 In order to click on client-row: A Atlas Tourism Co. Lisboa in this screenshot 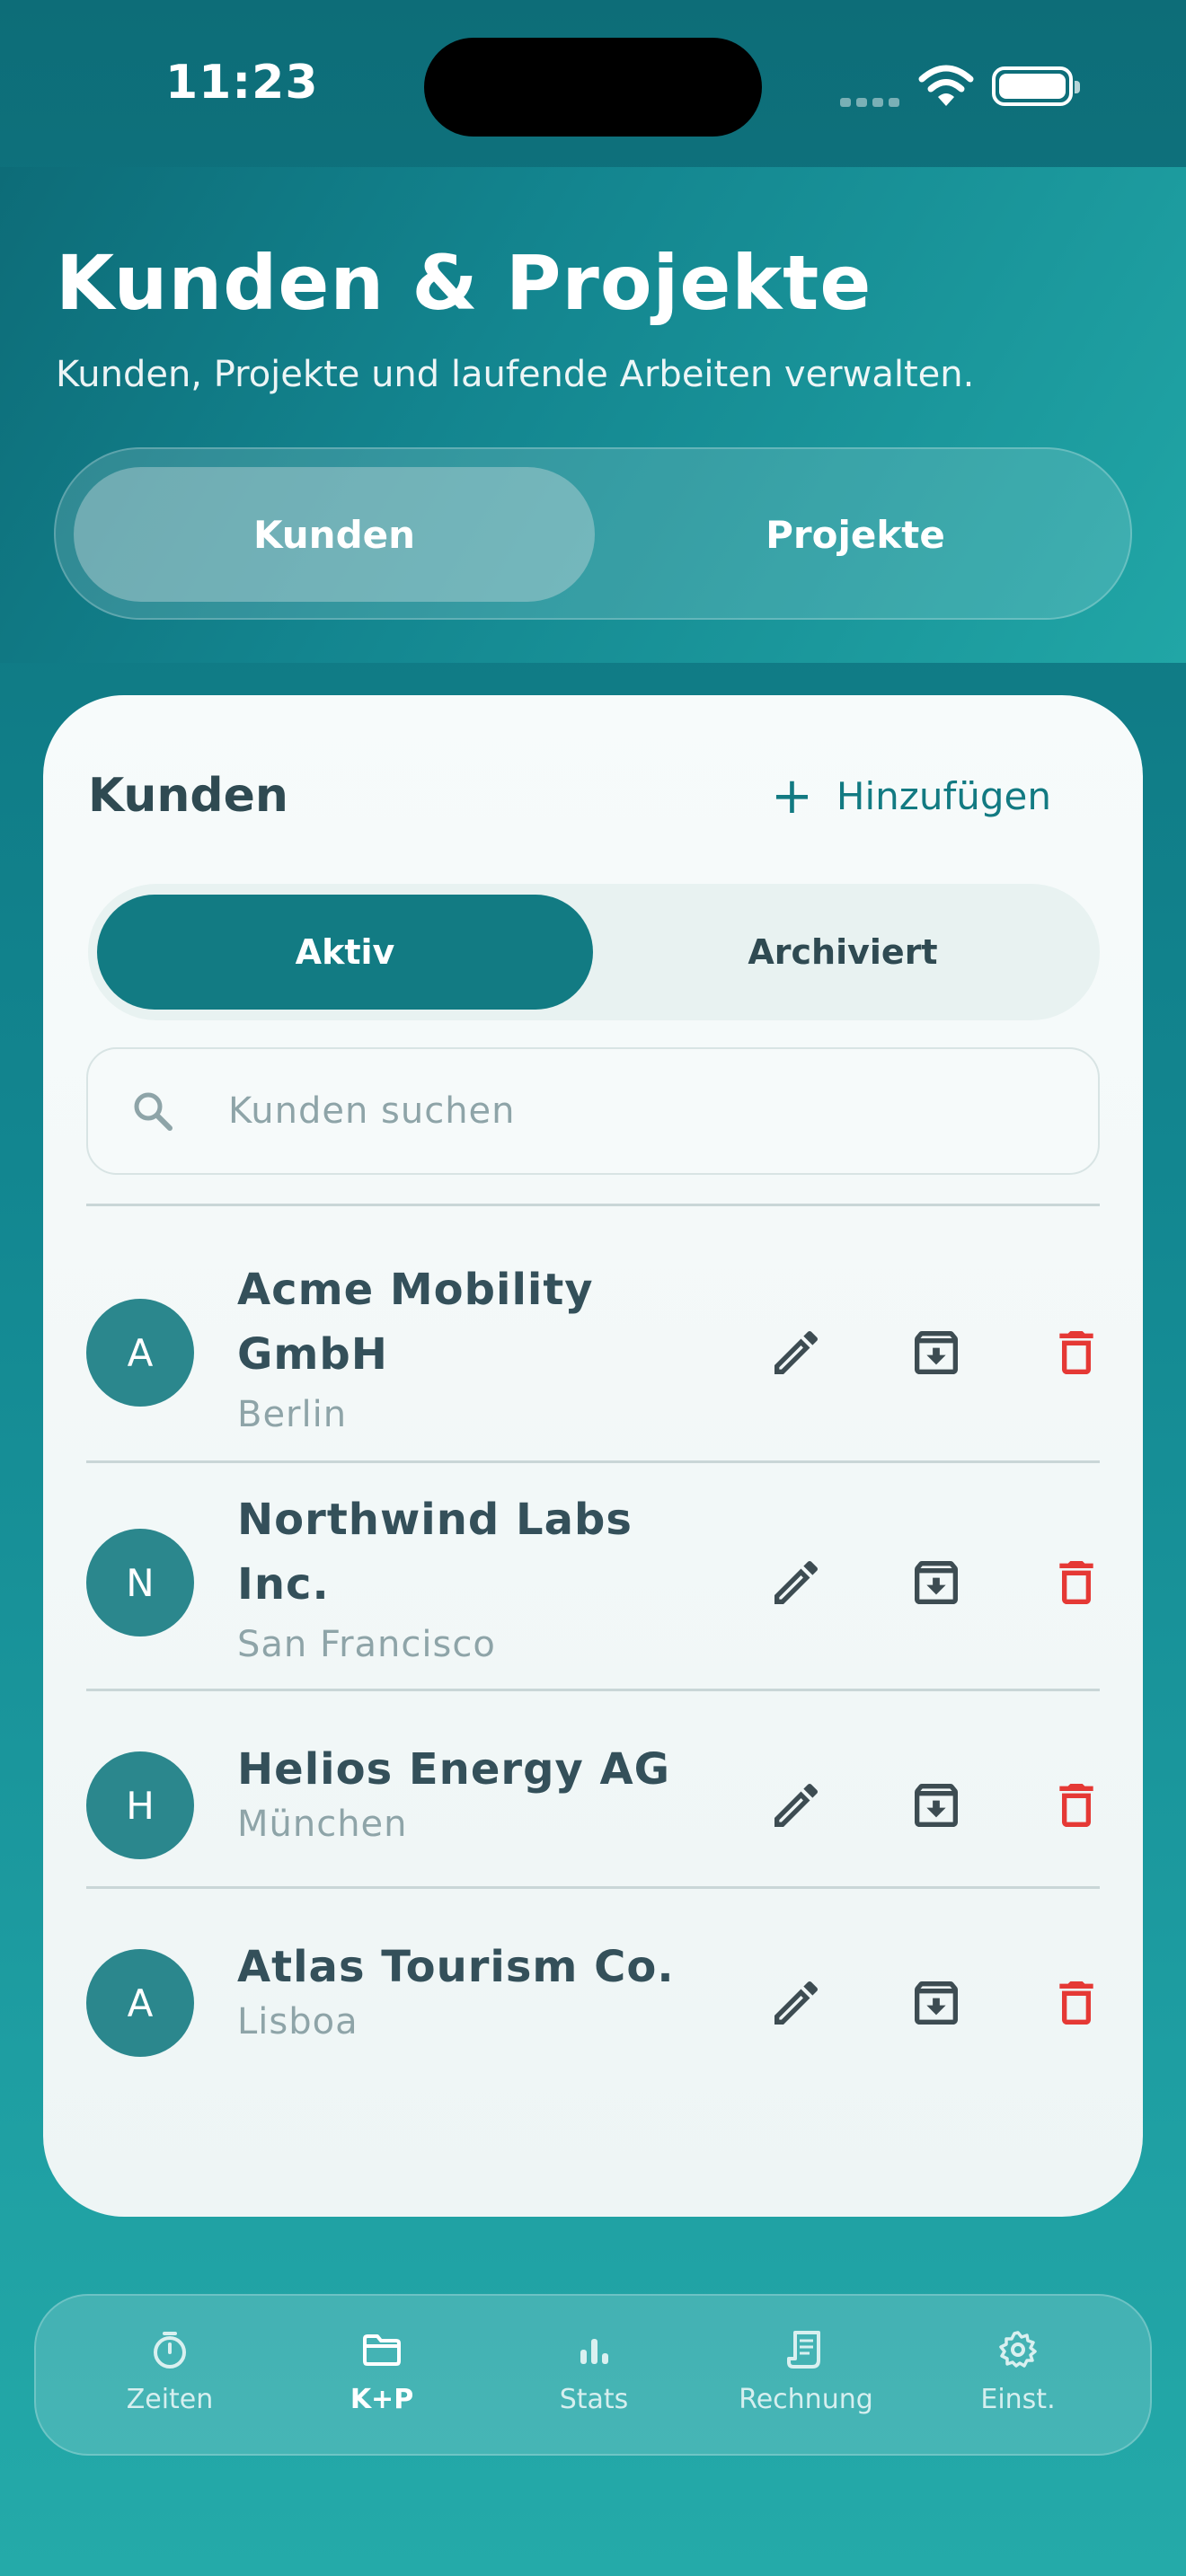, I will do `click(593, 1998)`.